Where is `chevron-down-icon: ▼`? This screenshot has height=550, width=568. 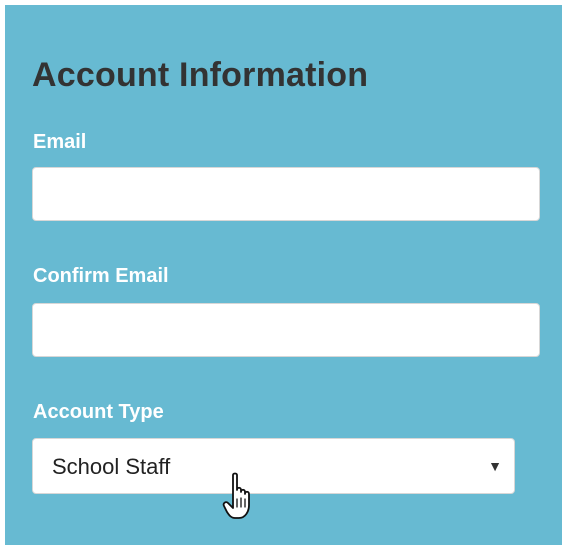 chevron-down-icon: ▼ is located at coordinates (495, 466).